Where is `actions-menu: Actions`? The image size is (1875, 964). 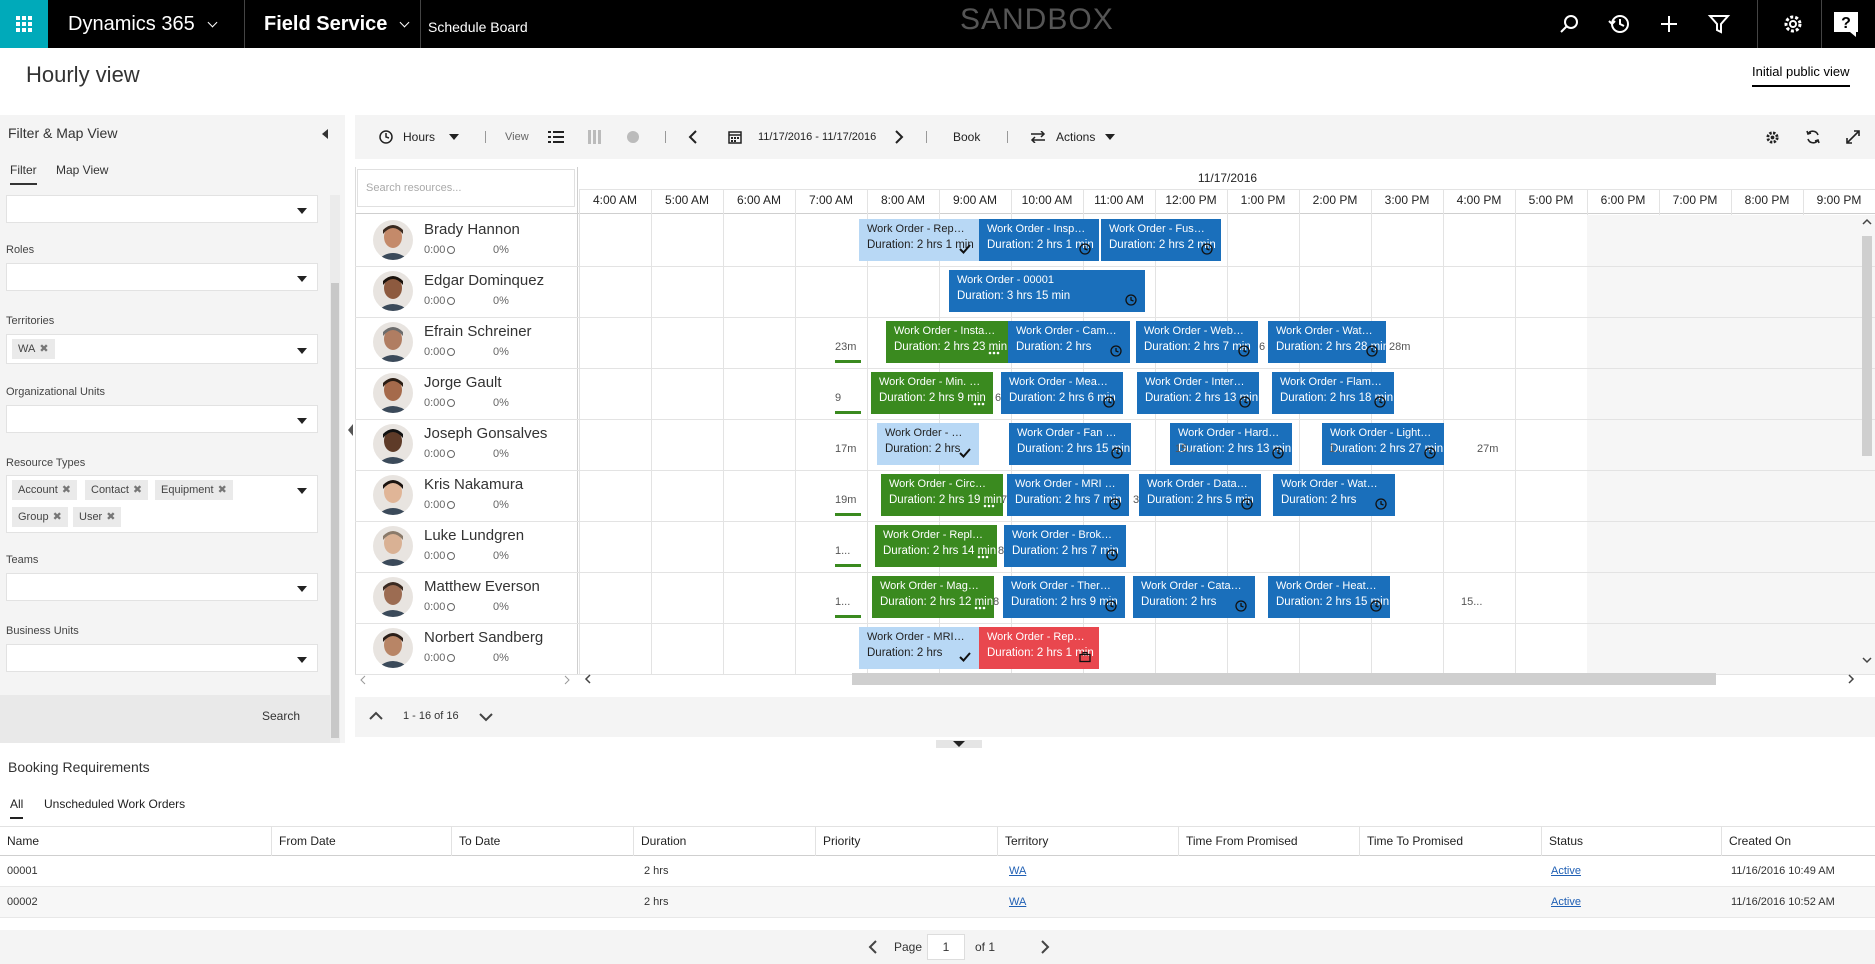
actions-menu: Actions is located at coordinates (1073, 137).